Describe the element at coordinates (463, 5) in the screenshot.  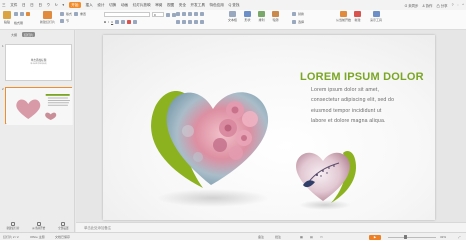
I see `menu-right-item: ^` at that location.